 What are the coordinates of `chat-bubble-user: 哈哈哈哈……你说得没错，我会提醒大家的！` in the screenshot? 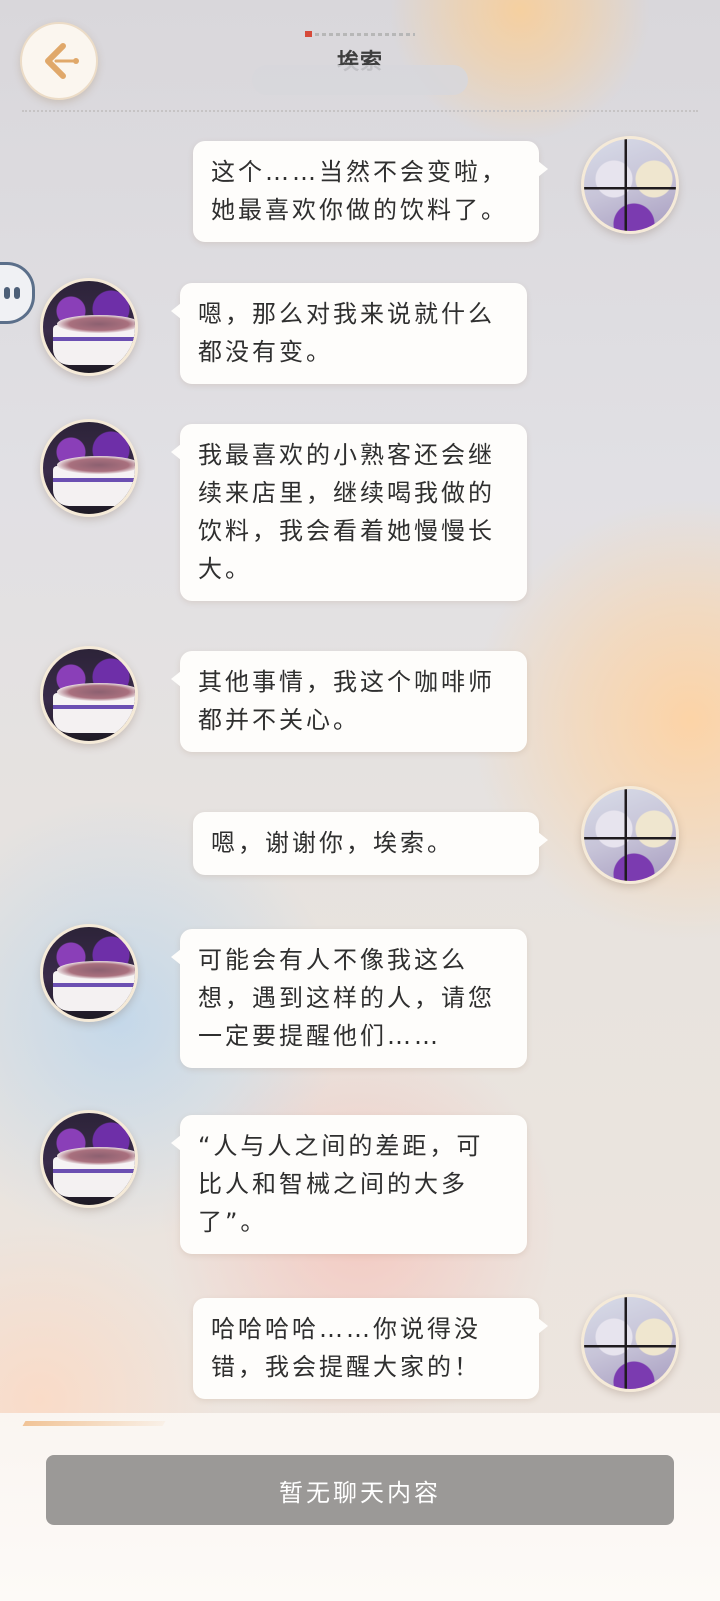 It's located at (370, 1348).